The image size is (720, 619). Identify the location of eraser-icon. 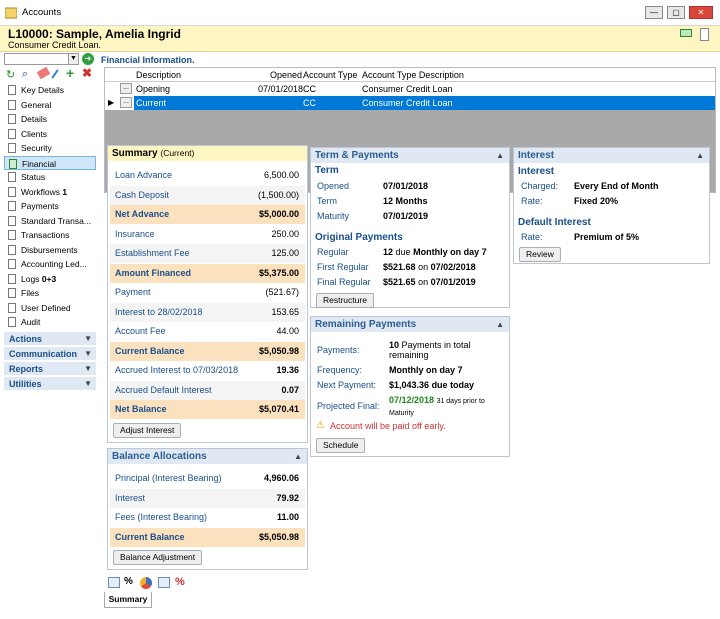
(43, 73).